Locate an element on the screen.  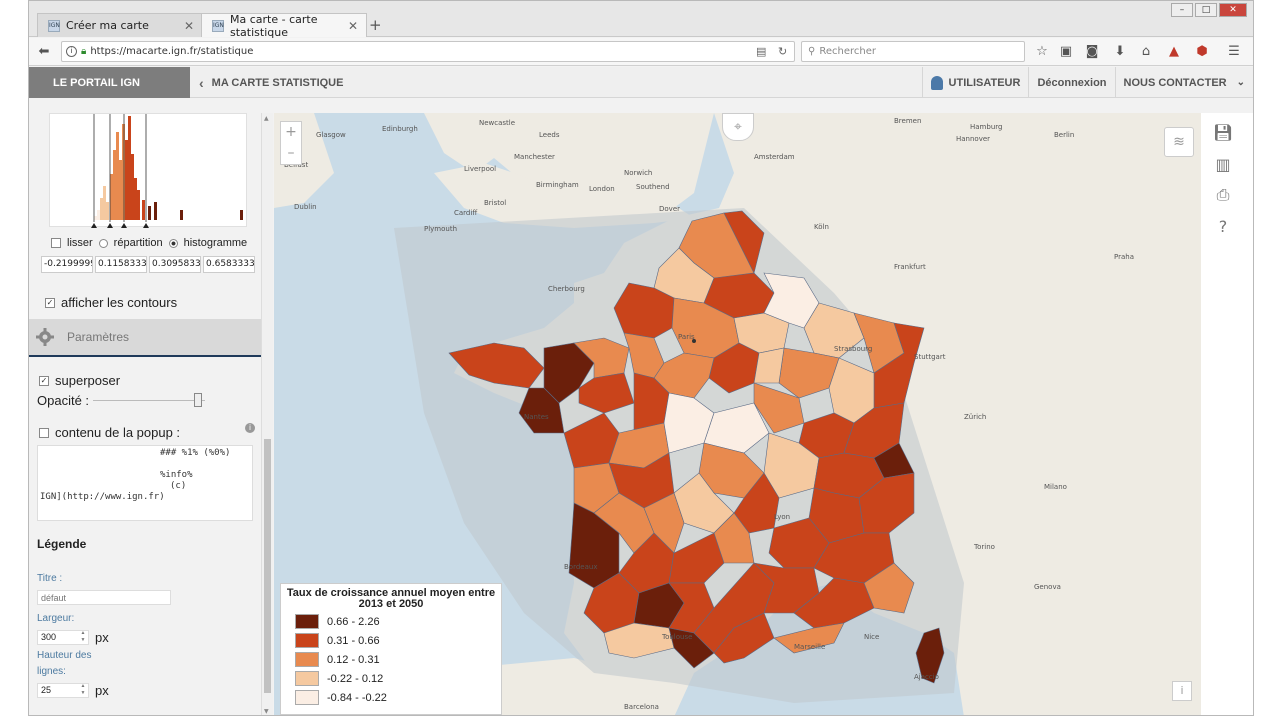
legend-label: -0.22 - 0.12 is located at coordinates (355, 678).